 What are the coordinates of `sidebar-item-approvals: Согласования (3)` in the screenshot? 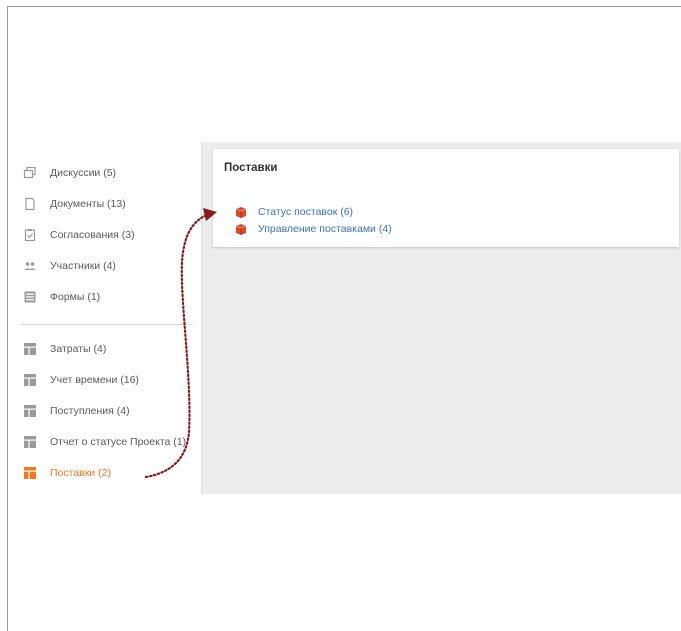 It's located at (107, 236).